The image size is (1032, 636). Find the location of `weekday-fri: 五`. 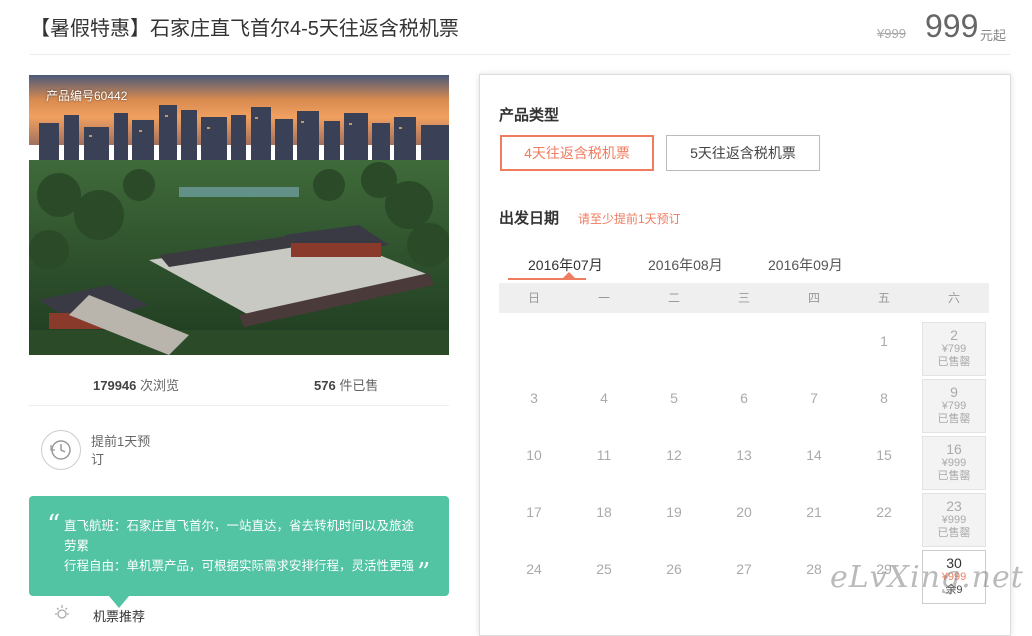

weekday-fri: 五 is located at coordinates (883, 298).